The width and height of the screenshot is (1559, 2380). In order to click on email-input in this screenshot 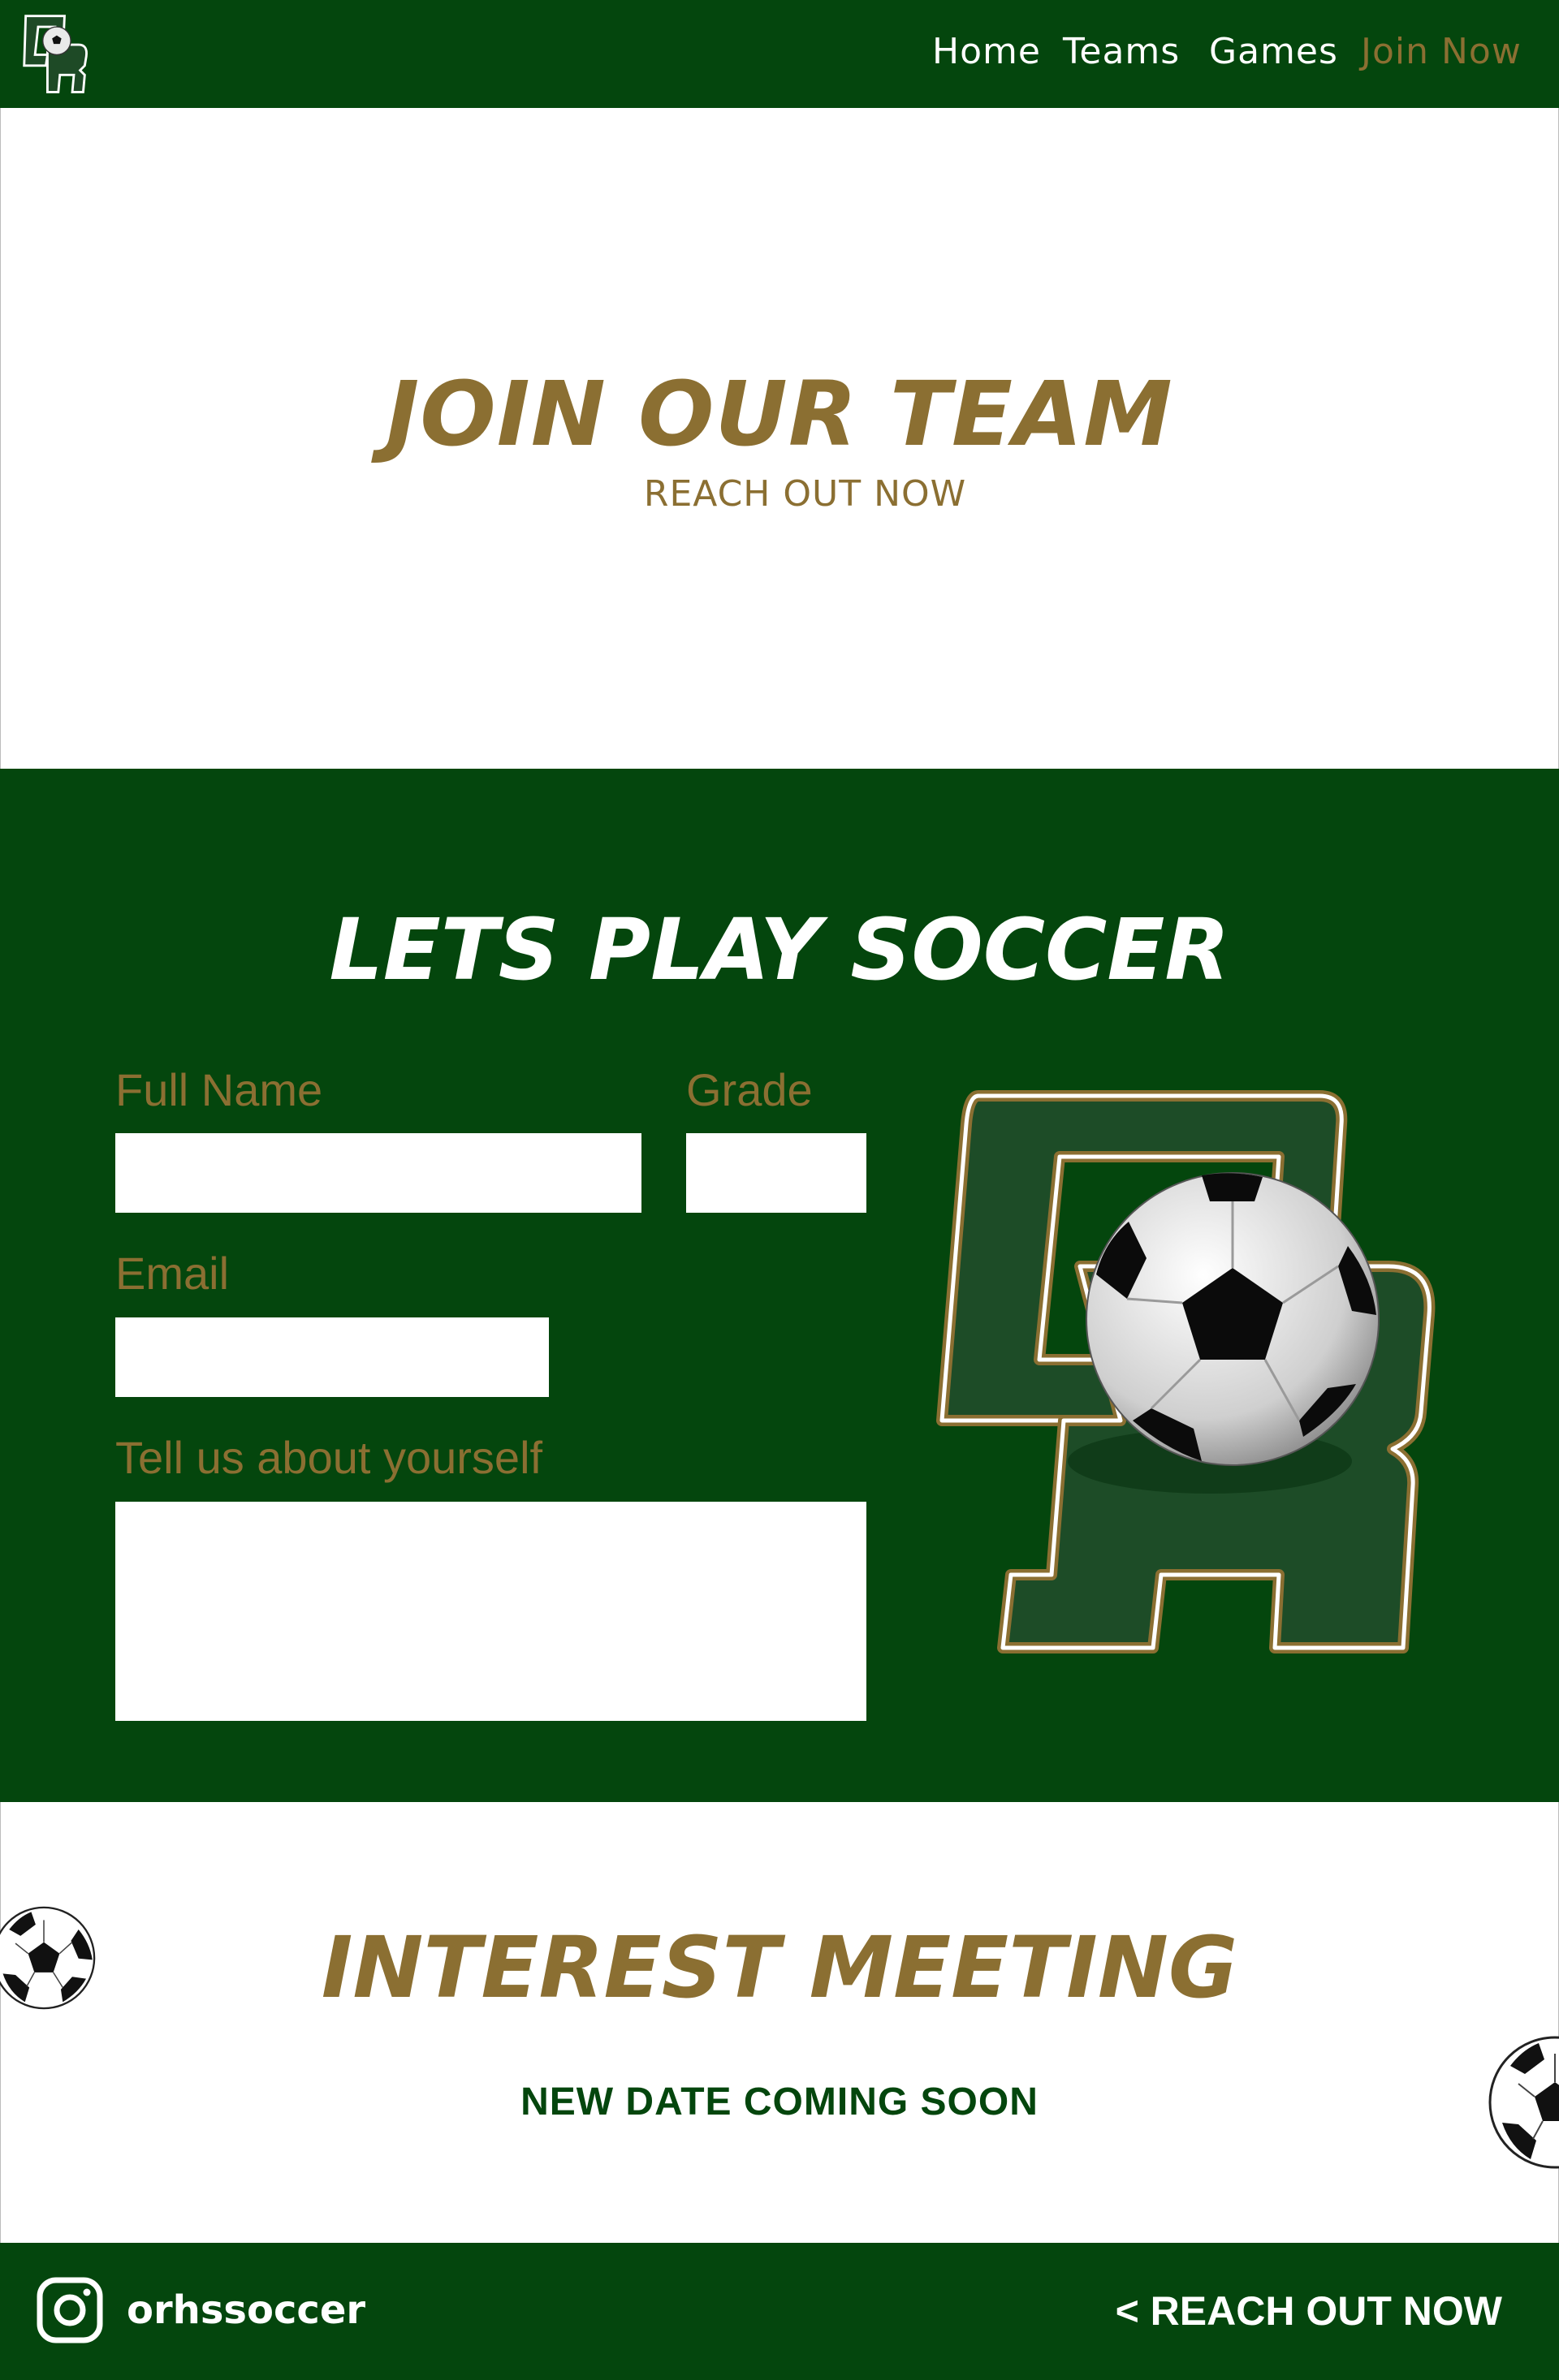, I will do `click(332, 1357)`.